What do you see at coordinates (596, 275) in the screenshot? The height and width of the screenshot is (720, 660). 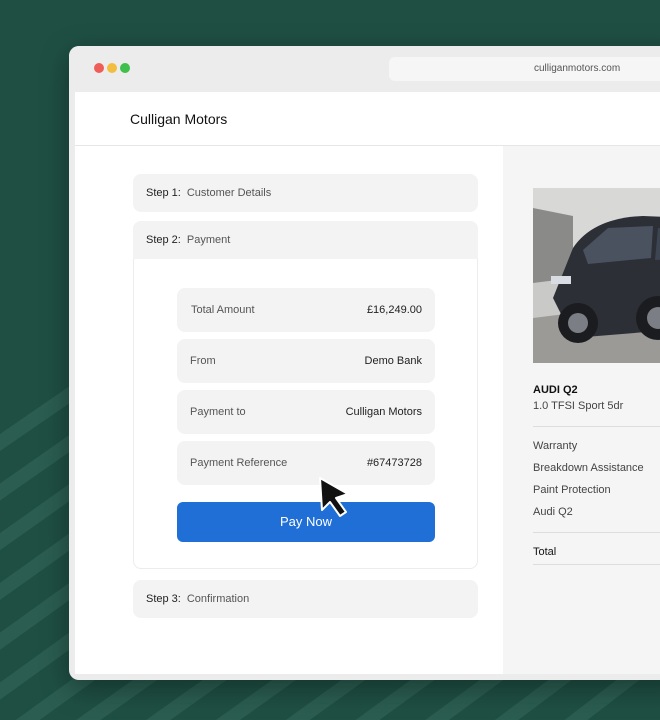 I see `car-photo` at bounding box center [596, 275].